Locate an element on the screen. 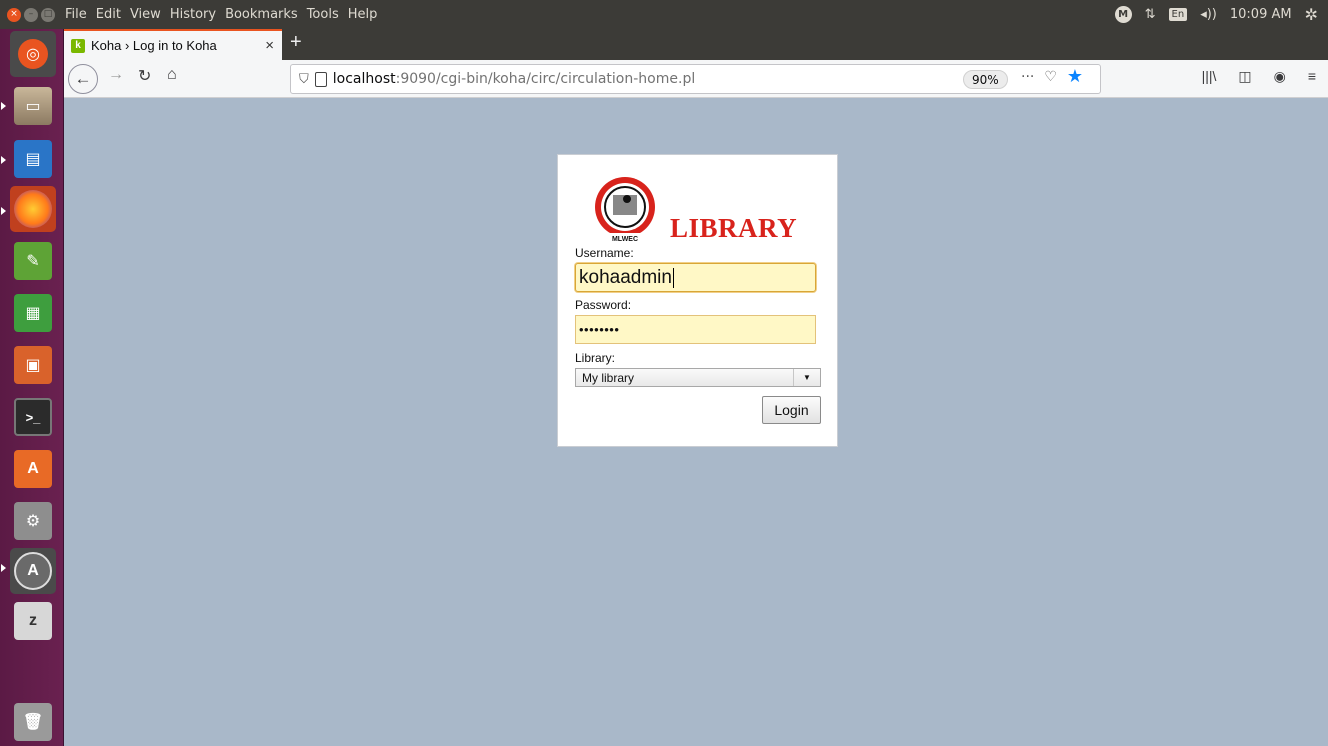 This screenshot has height=746, width=1328. username-label: Username: is located at coordinates (604, 253).